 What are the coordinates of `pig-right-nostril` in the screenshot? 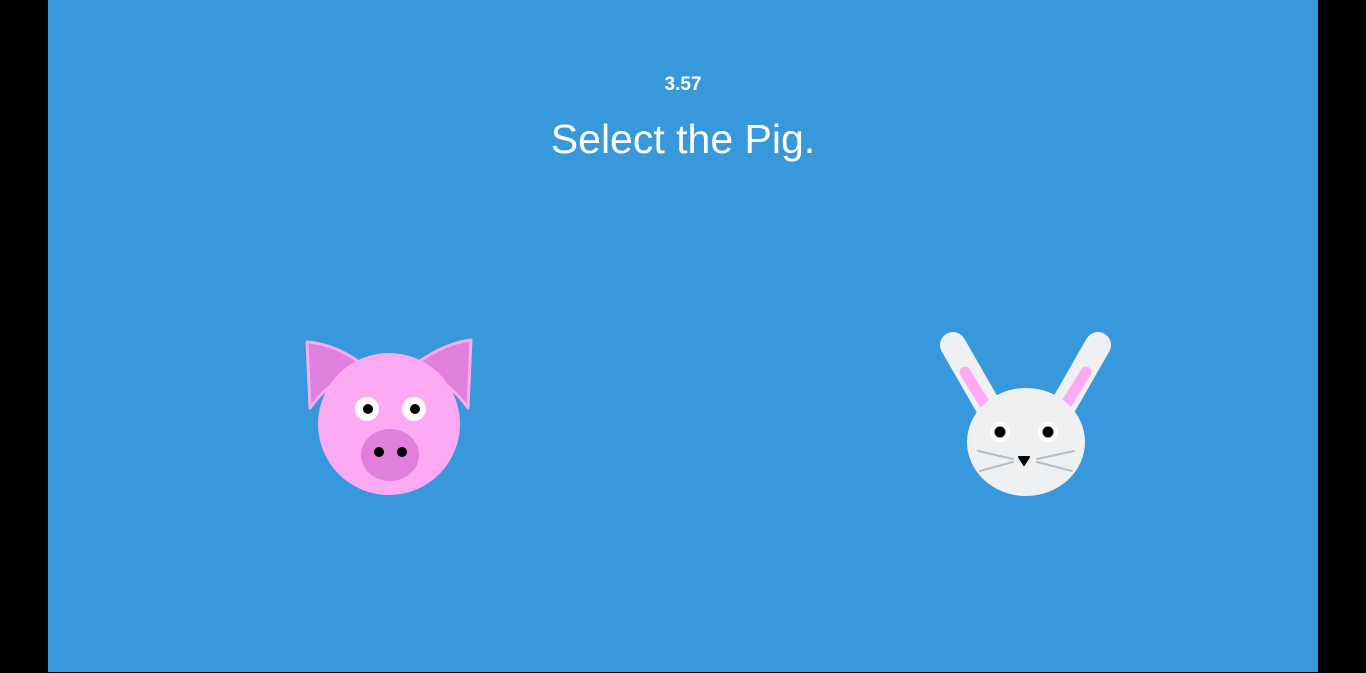 It's located at (402, 452).